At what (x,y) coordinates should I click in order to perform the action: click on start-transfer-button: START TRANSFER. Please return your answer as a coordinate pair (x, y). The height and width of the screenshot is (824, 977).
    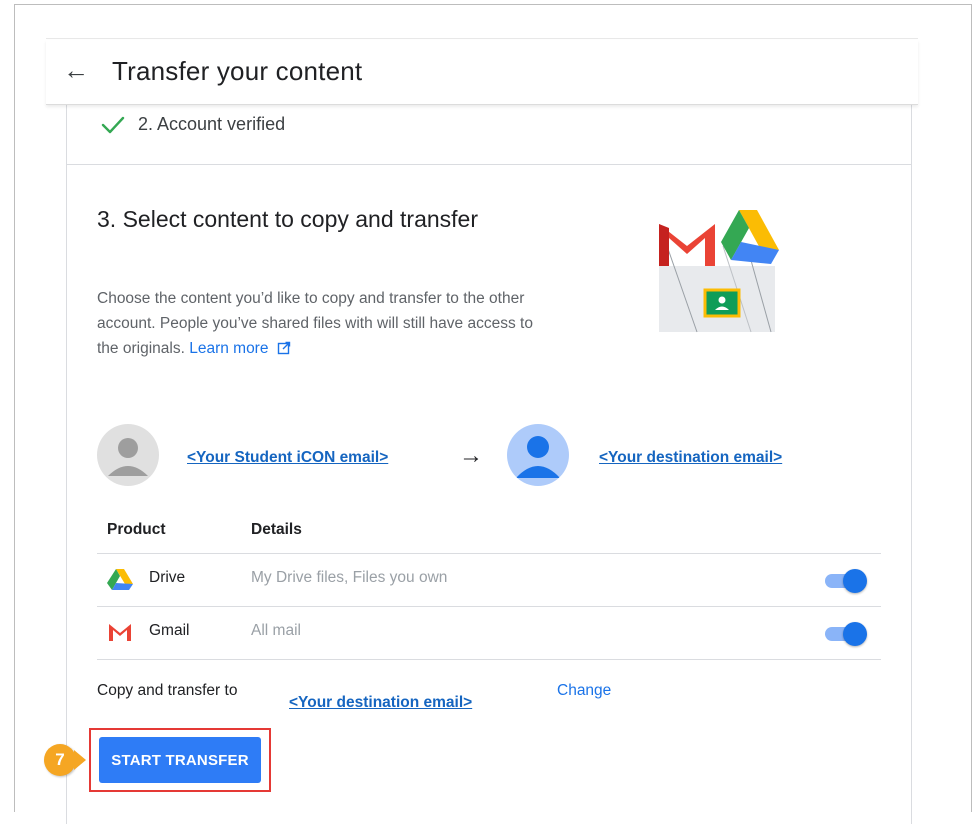
    Looking at the image, I should click on (180, 760).